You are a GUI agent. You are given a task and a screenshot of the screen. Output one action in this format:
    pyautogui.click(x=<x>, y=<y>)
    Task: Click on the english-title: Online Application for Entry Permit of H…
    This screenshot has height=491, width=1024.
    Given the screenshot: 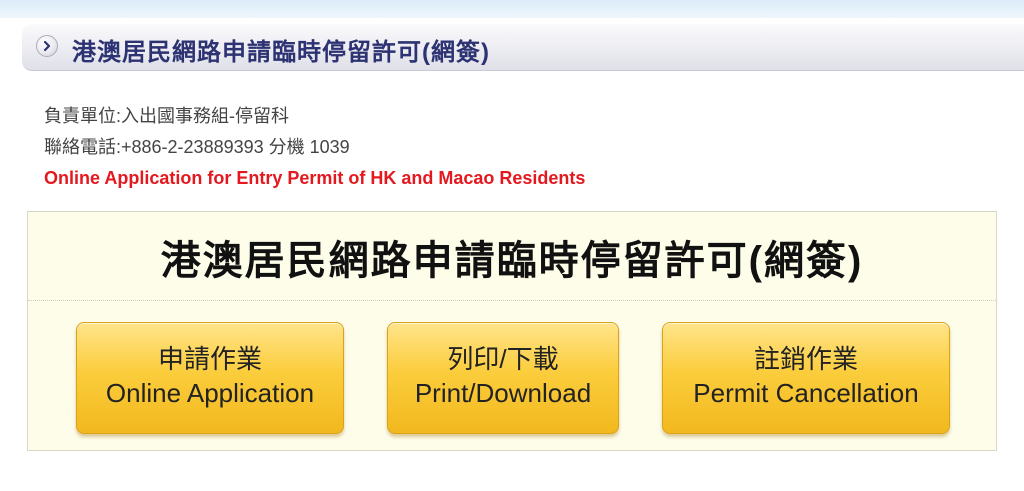 What is the action you would take?
    pyautogui.click(x=315, y=178)
    